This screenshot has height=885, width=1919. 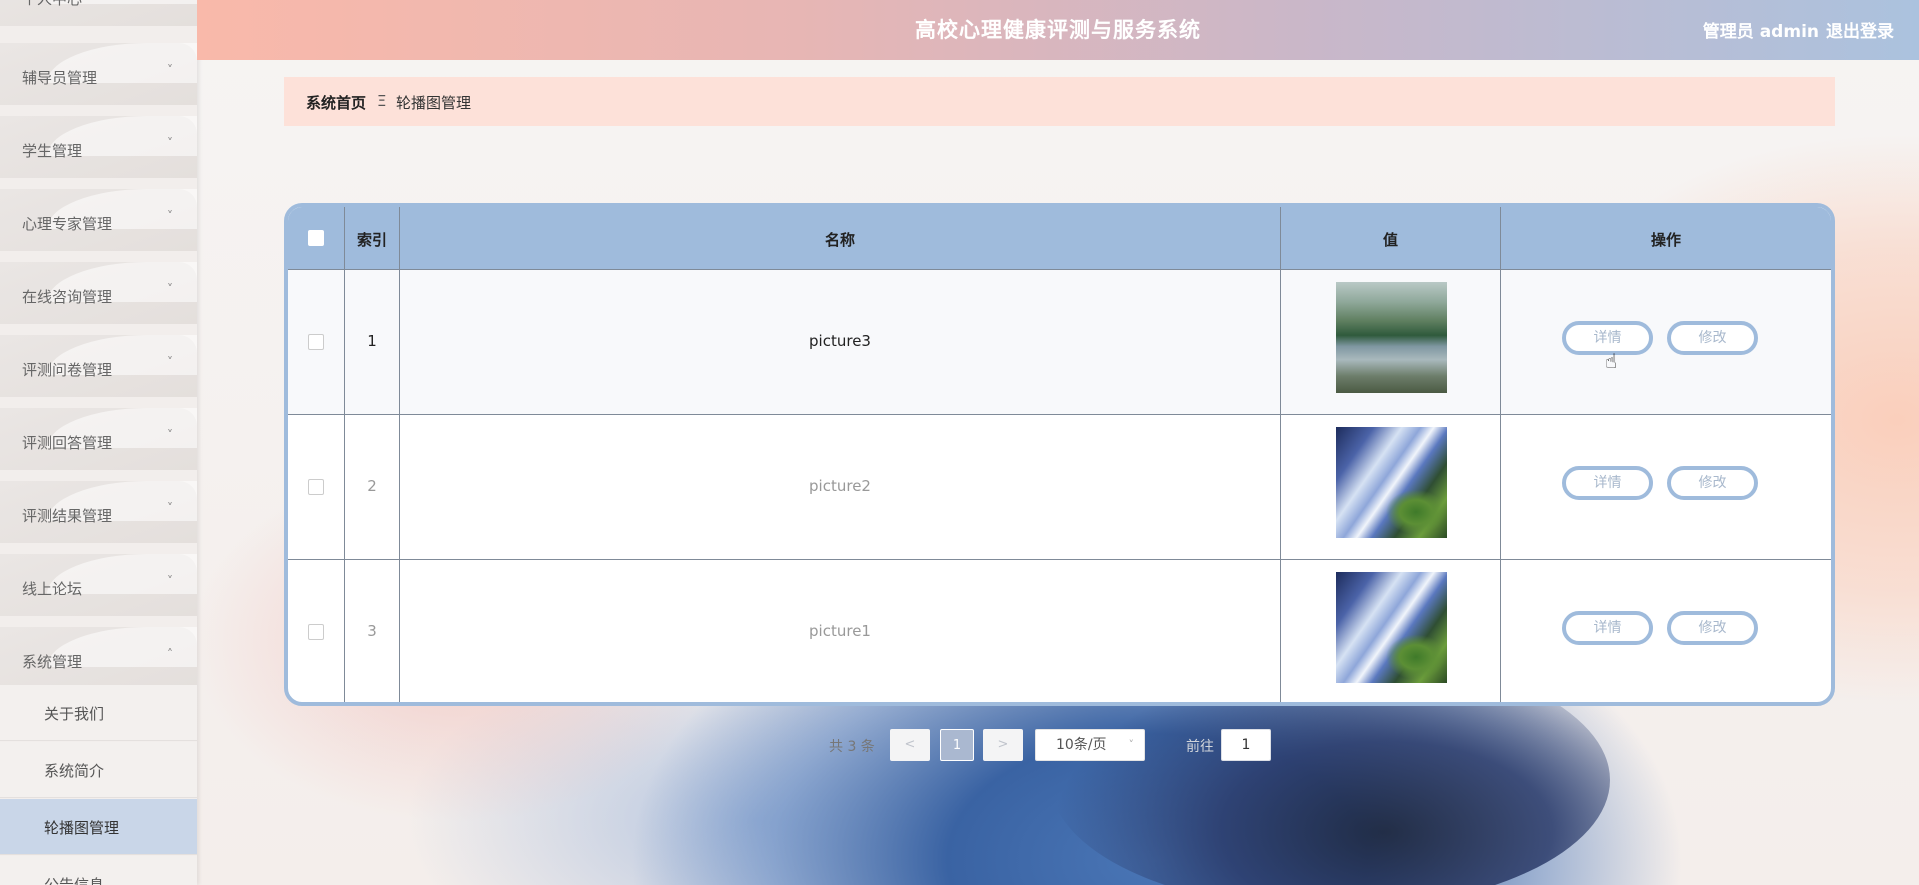 What do you see at coordinates (52, 589) in the screenshot?
I see `sidebar-item-label: 线上论坛` at bounding box center [52, 589].